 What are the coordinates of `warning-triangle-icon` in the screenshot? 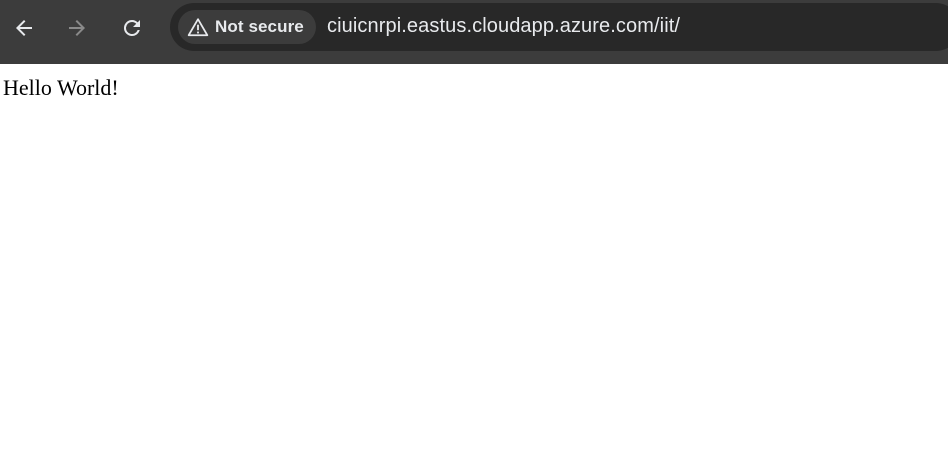 It's located at (198, 27).